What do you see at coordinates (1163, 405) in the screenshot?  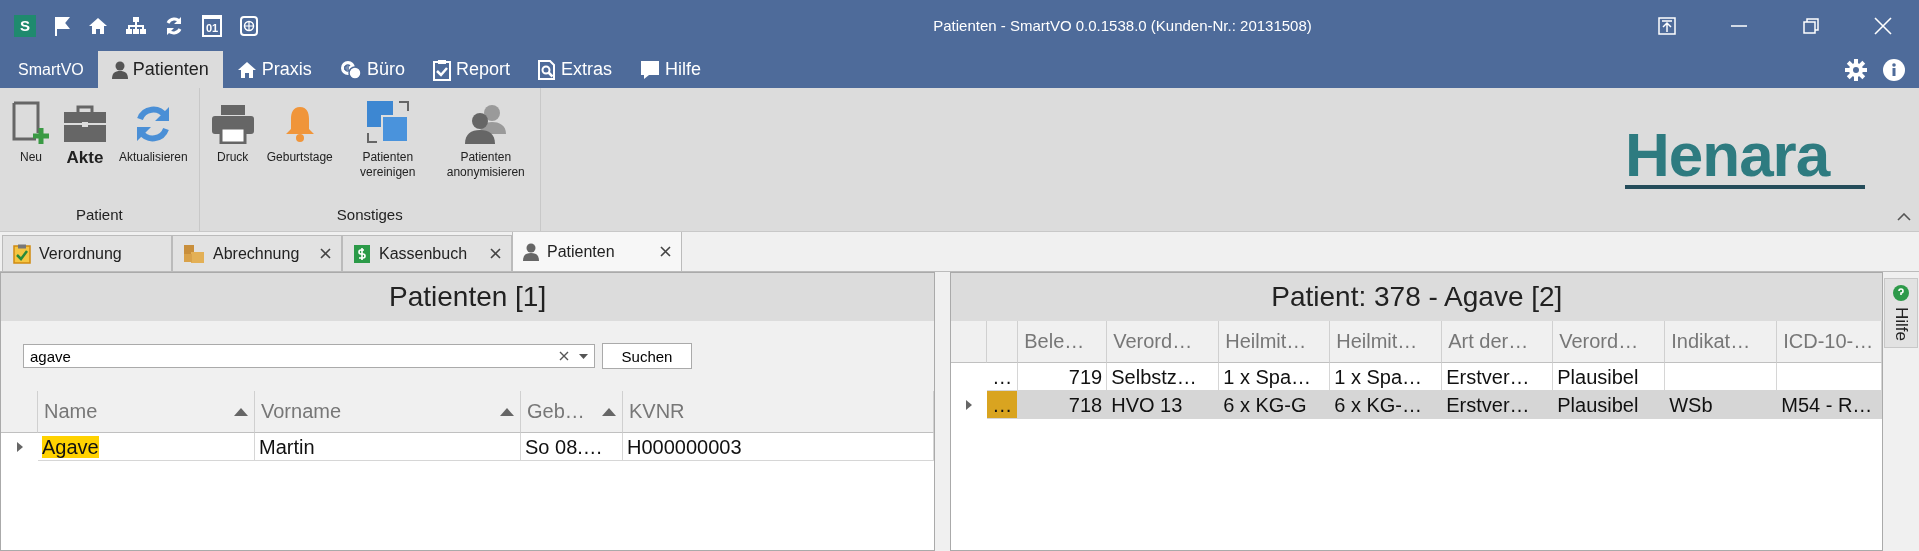 I see `table-cell: HVO 13` at bounding box center [1163, 405].